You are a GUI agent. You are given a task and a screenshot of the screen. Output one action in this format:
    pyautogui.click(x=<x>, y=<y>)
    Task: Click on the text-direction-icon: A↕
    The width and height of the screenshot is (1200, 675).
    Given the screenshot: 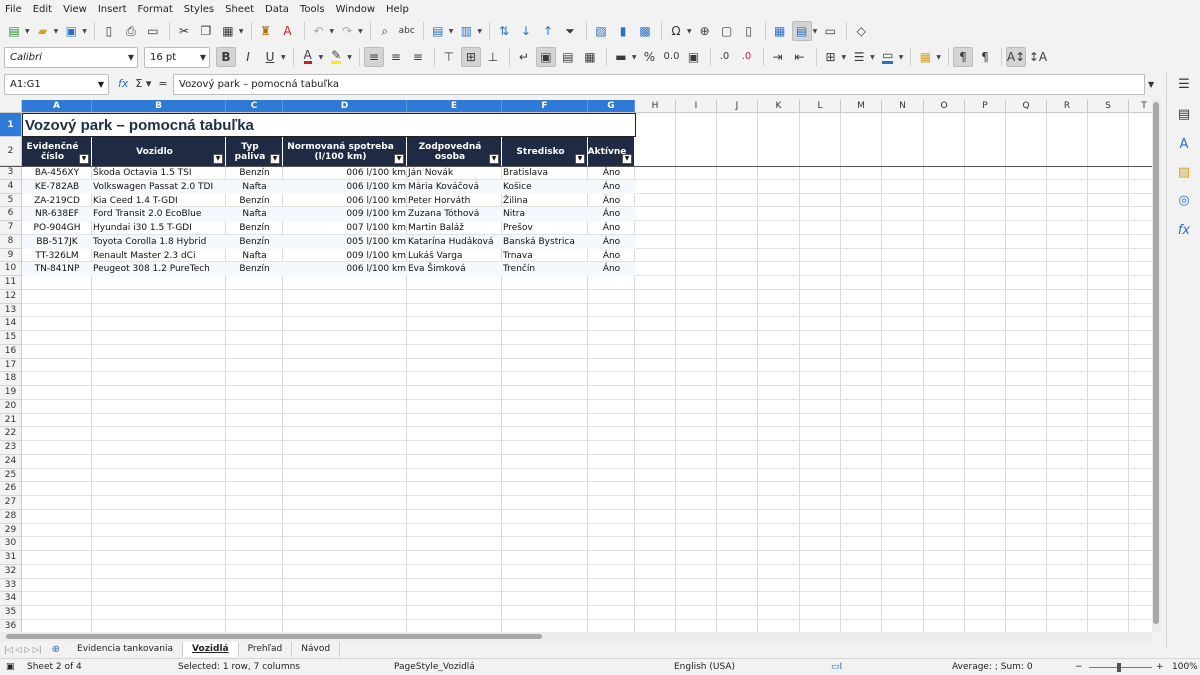 What is the action you would take?
    pyautogui.click(x=1016, y=57)
    